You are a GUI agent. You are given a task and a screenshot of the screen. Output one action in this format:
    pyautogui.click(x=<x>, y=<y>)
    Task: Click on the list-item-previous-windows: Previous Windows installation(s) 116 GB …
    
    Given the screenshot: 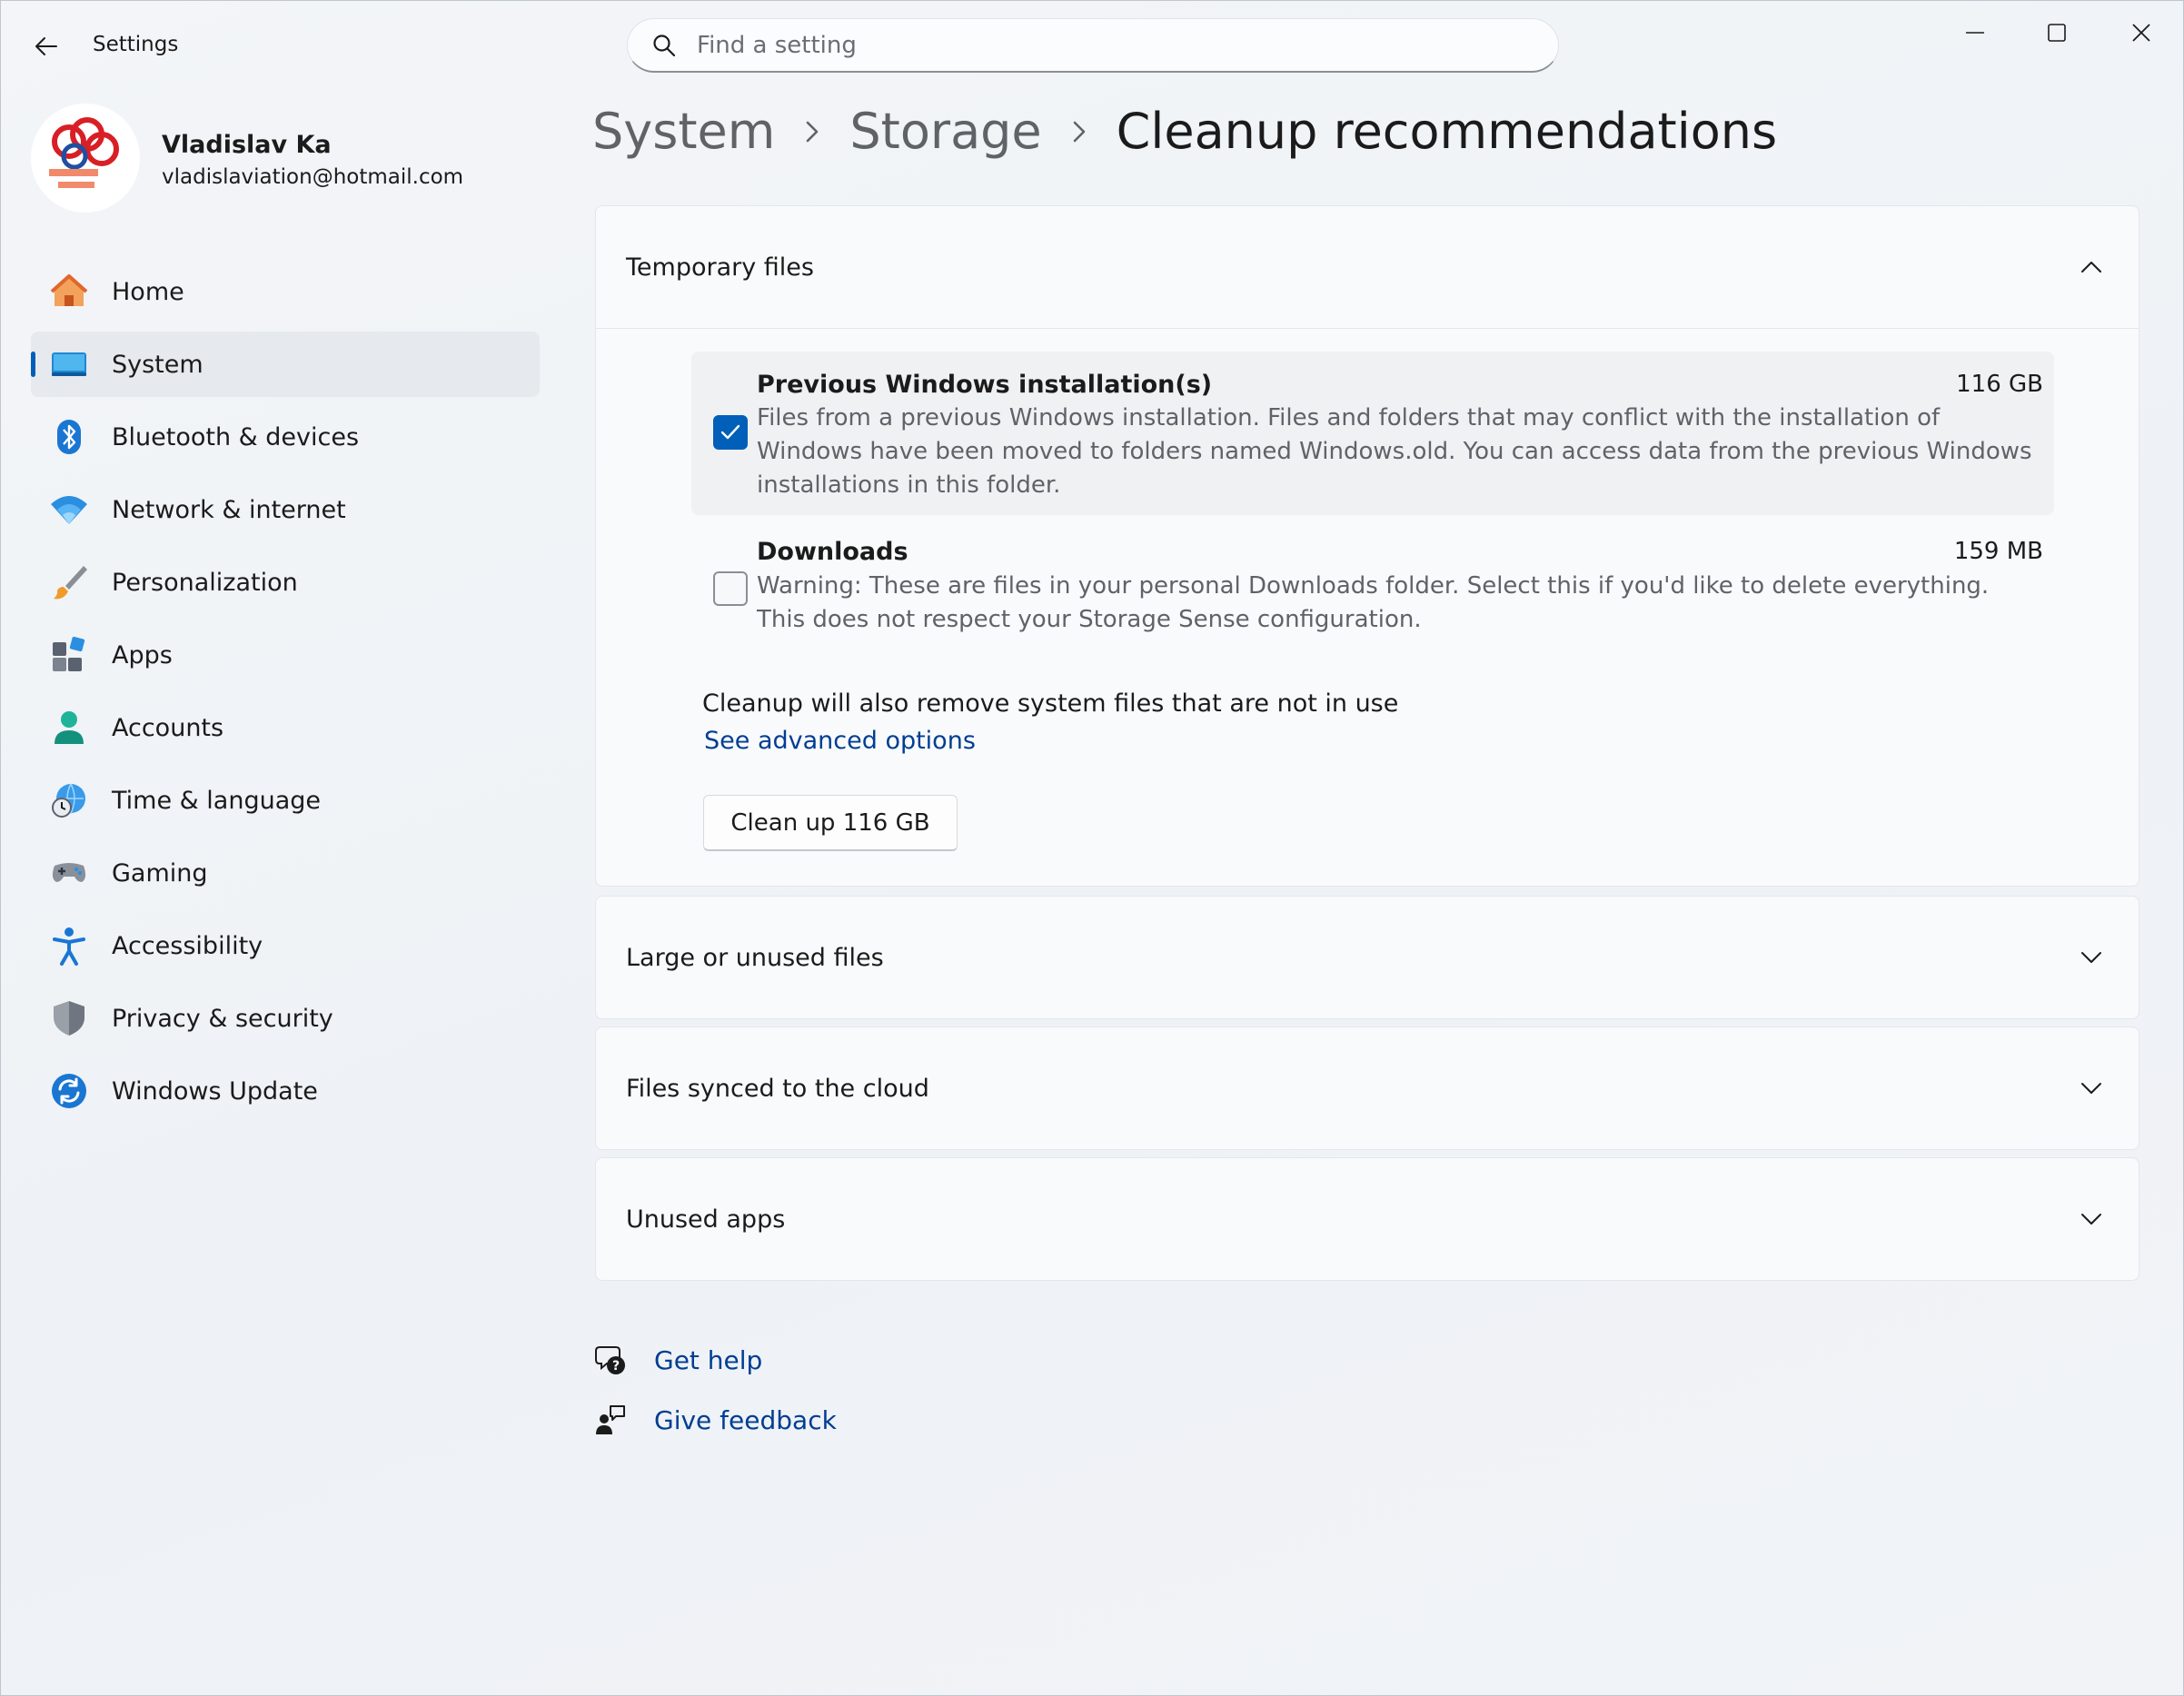 What is the action you would take?
    pyautogui.click(x=1372, y=433)
    